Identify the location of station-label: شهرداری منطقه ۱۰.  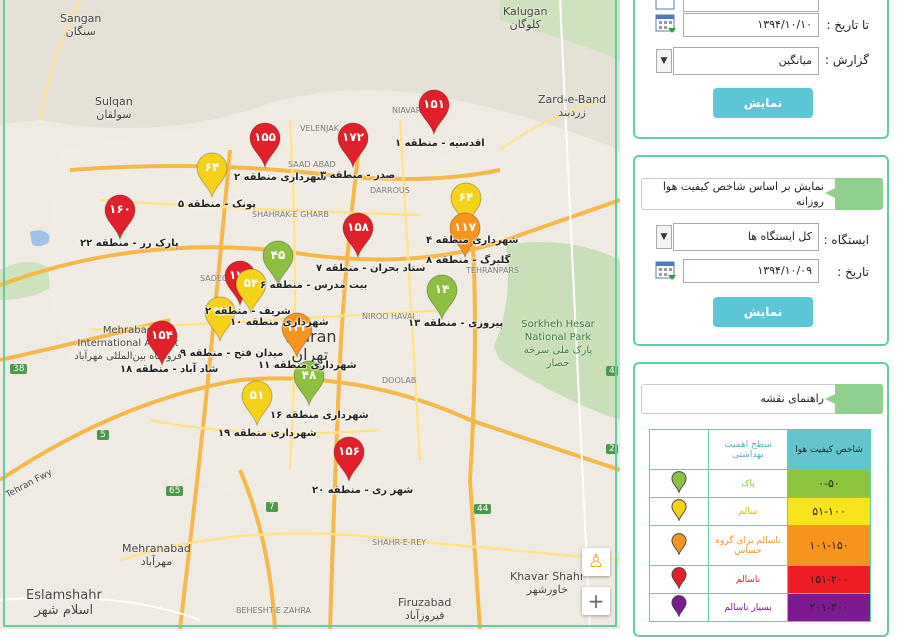
(279, 322).